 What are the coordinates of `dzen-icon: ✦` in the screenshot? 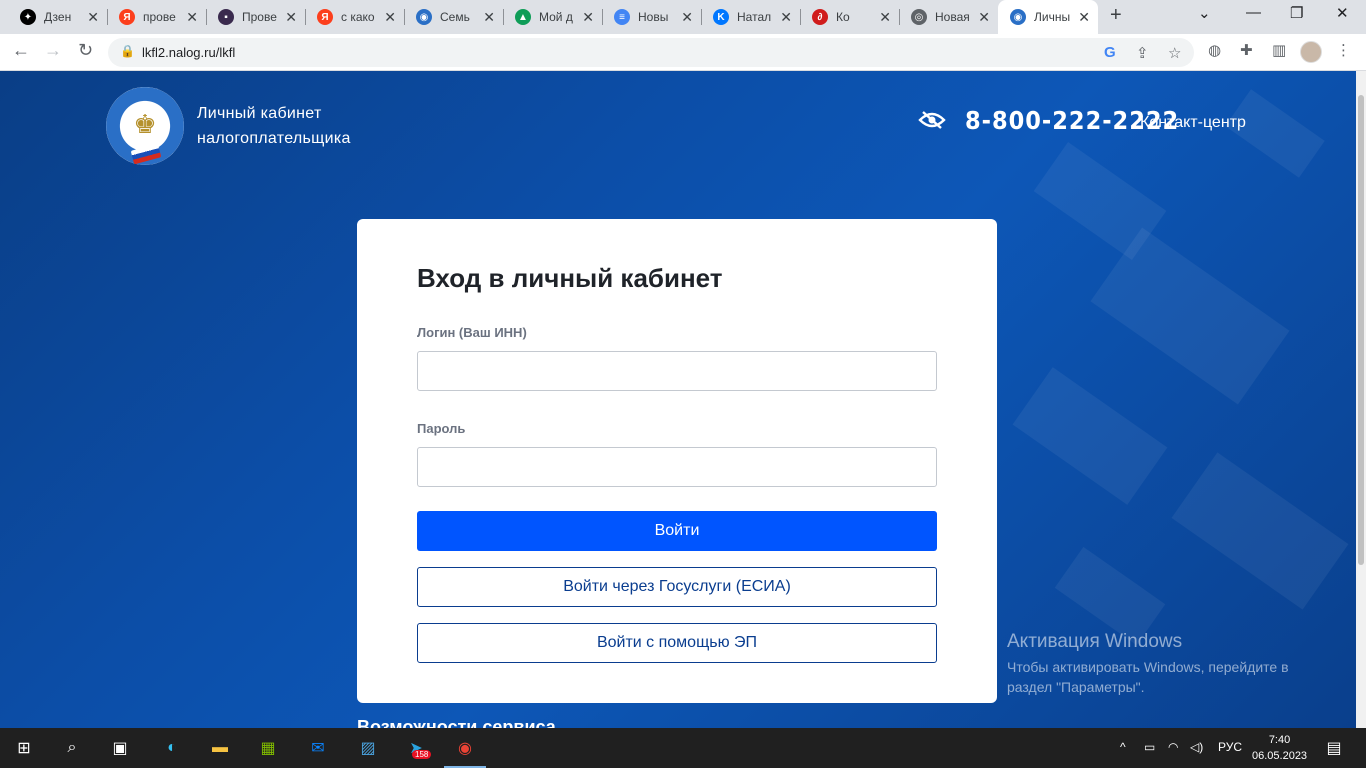 It's located at (28, 17).